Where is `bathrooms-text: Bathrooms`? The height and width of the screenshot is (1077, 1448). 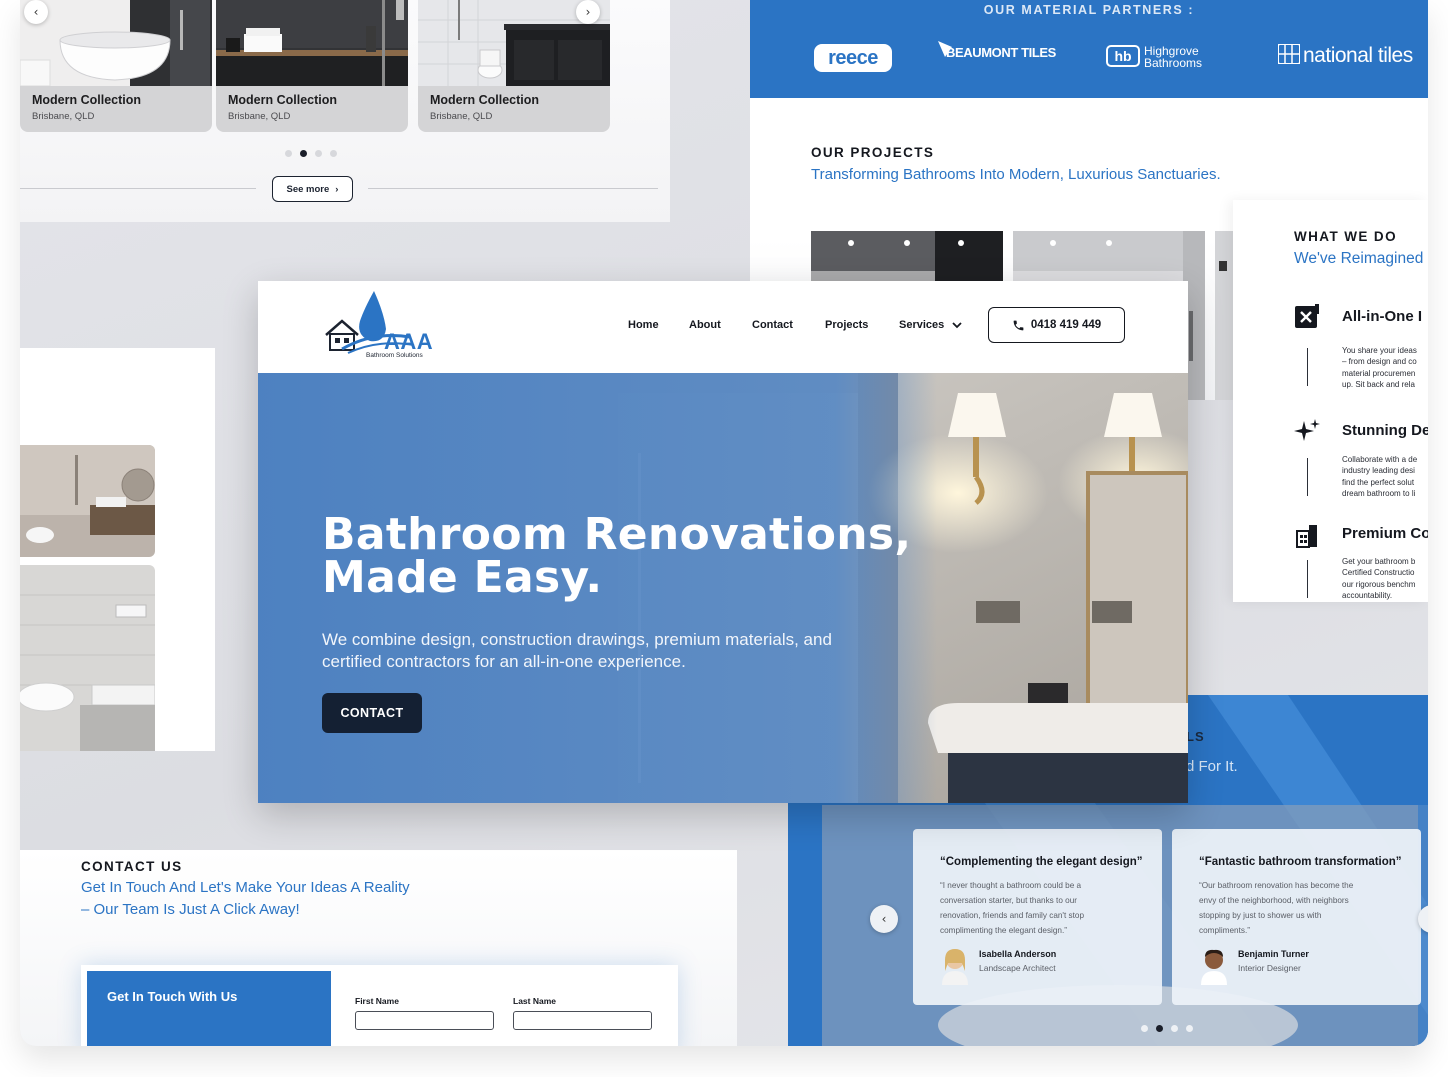
bathrooms-text: Bathrooms is located at coordinates (1173, 63).